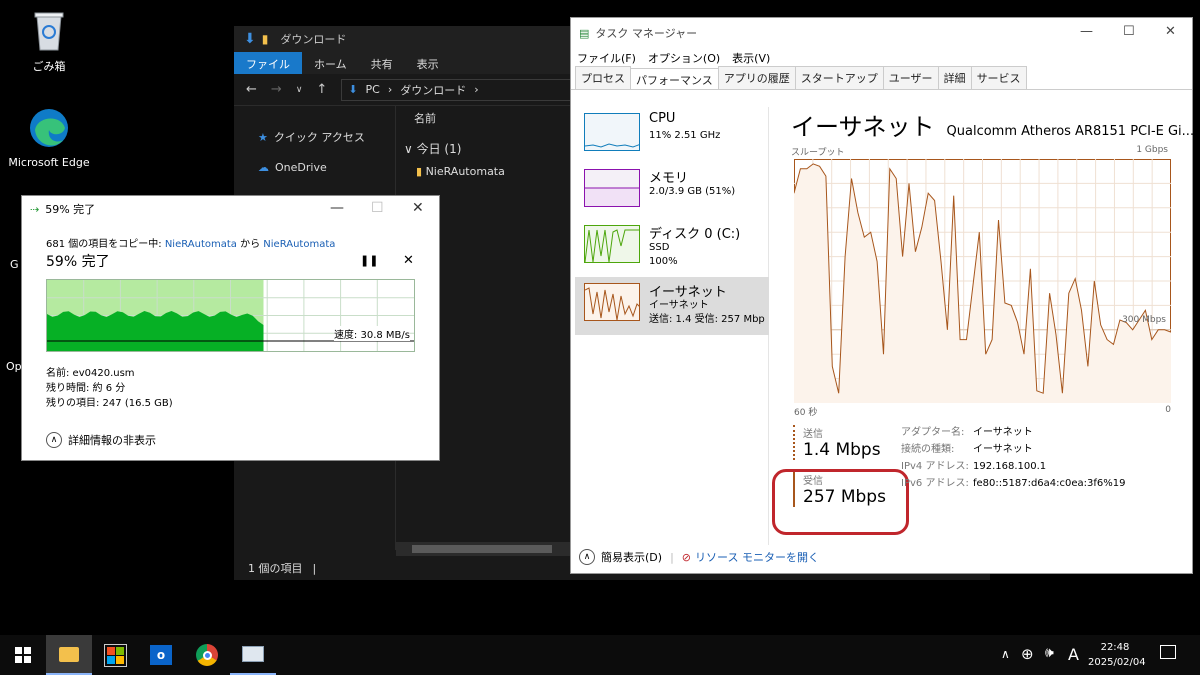 This screenshot has height=675, width=1200. I want to click on edge-icon, so click(49, 128).